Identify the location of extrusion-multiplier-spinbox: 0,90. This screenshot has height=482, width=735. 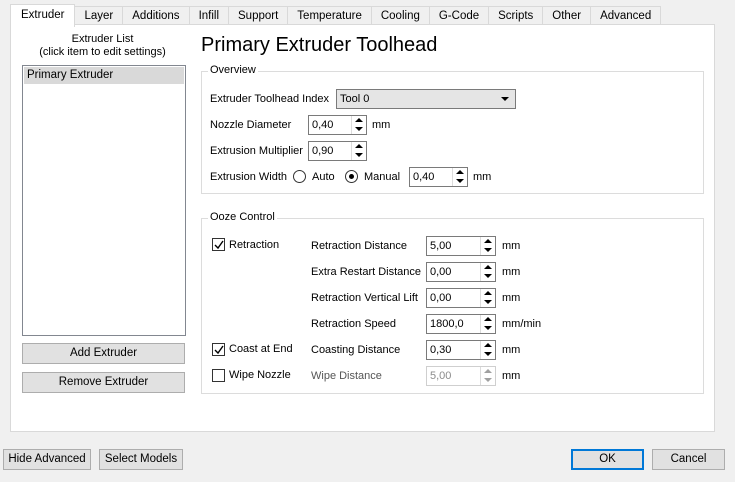
(337, 151).